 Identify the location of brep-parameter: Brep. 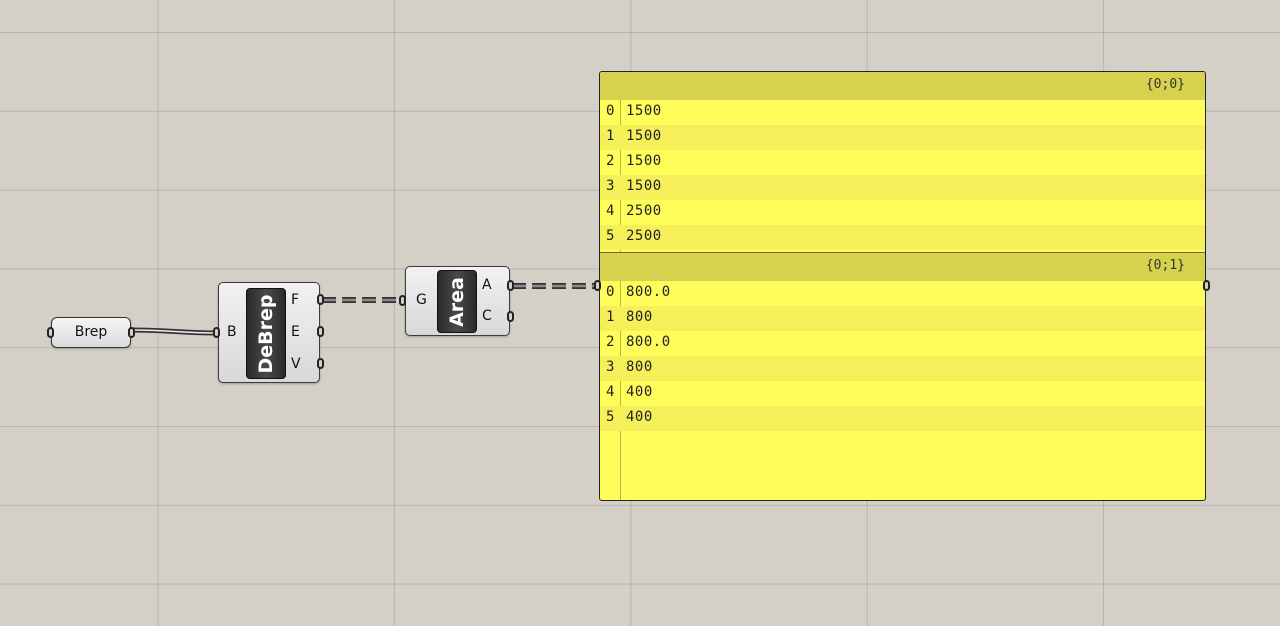
(91, 332).